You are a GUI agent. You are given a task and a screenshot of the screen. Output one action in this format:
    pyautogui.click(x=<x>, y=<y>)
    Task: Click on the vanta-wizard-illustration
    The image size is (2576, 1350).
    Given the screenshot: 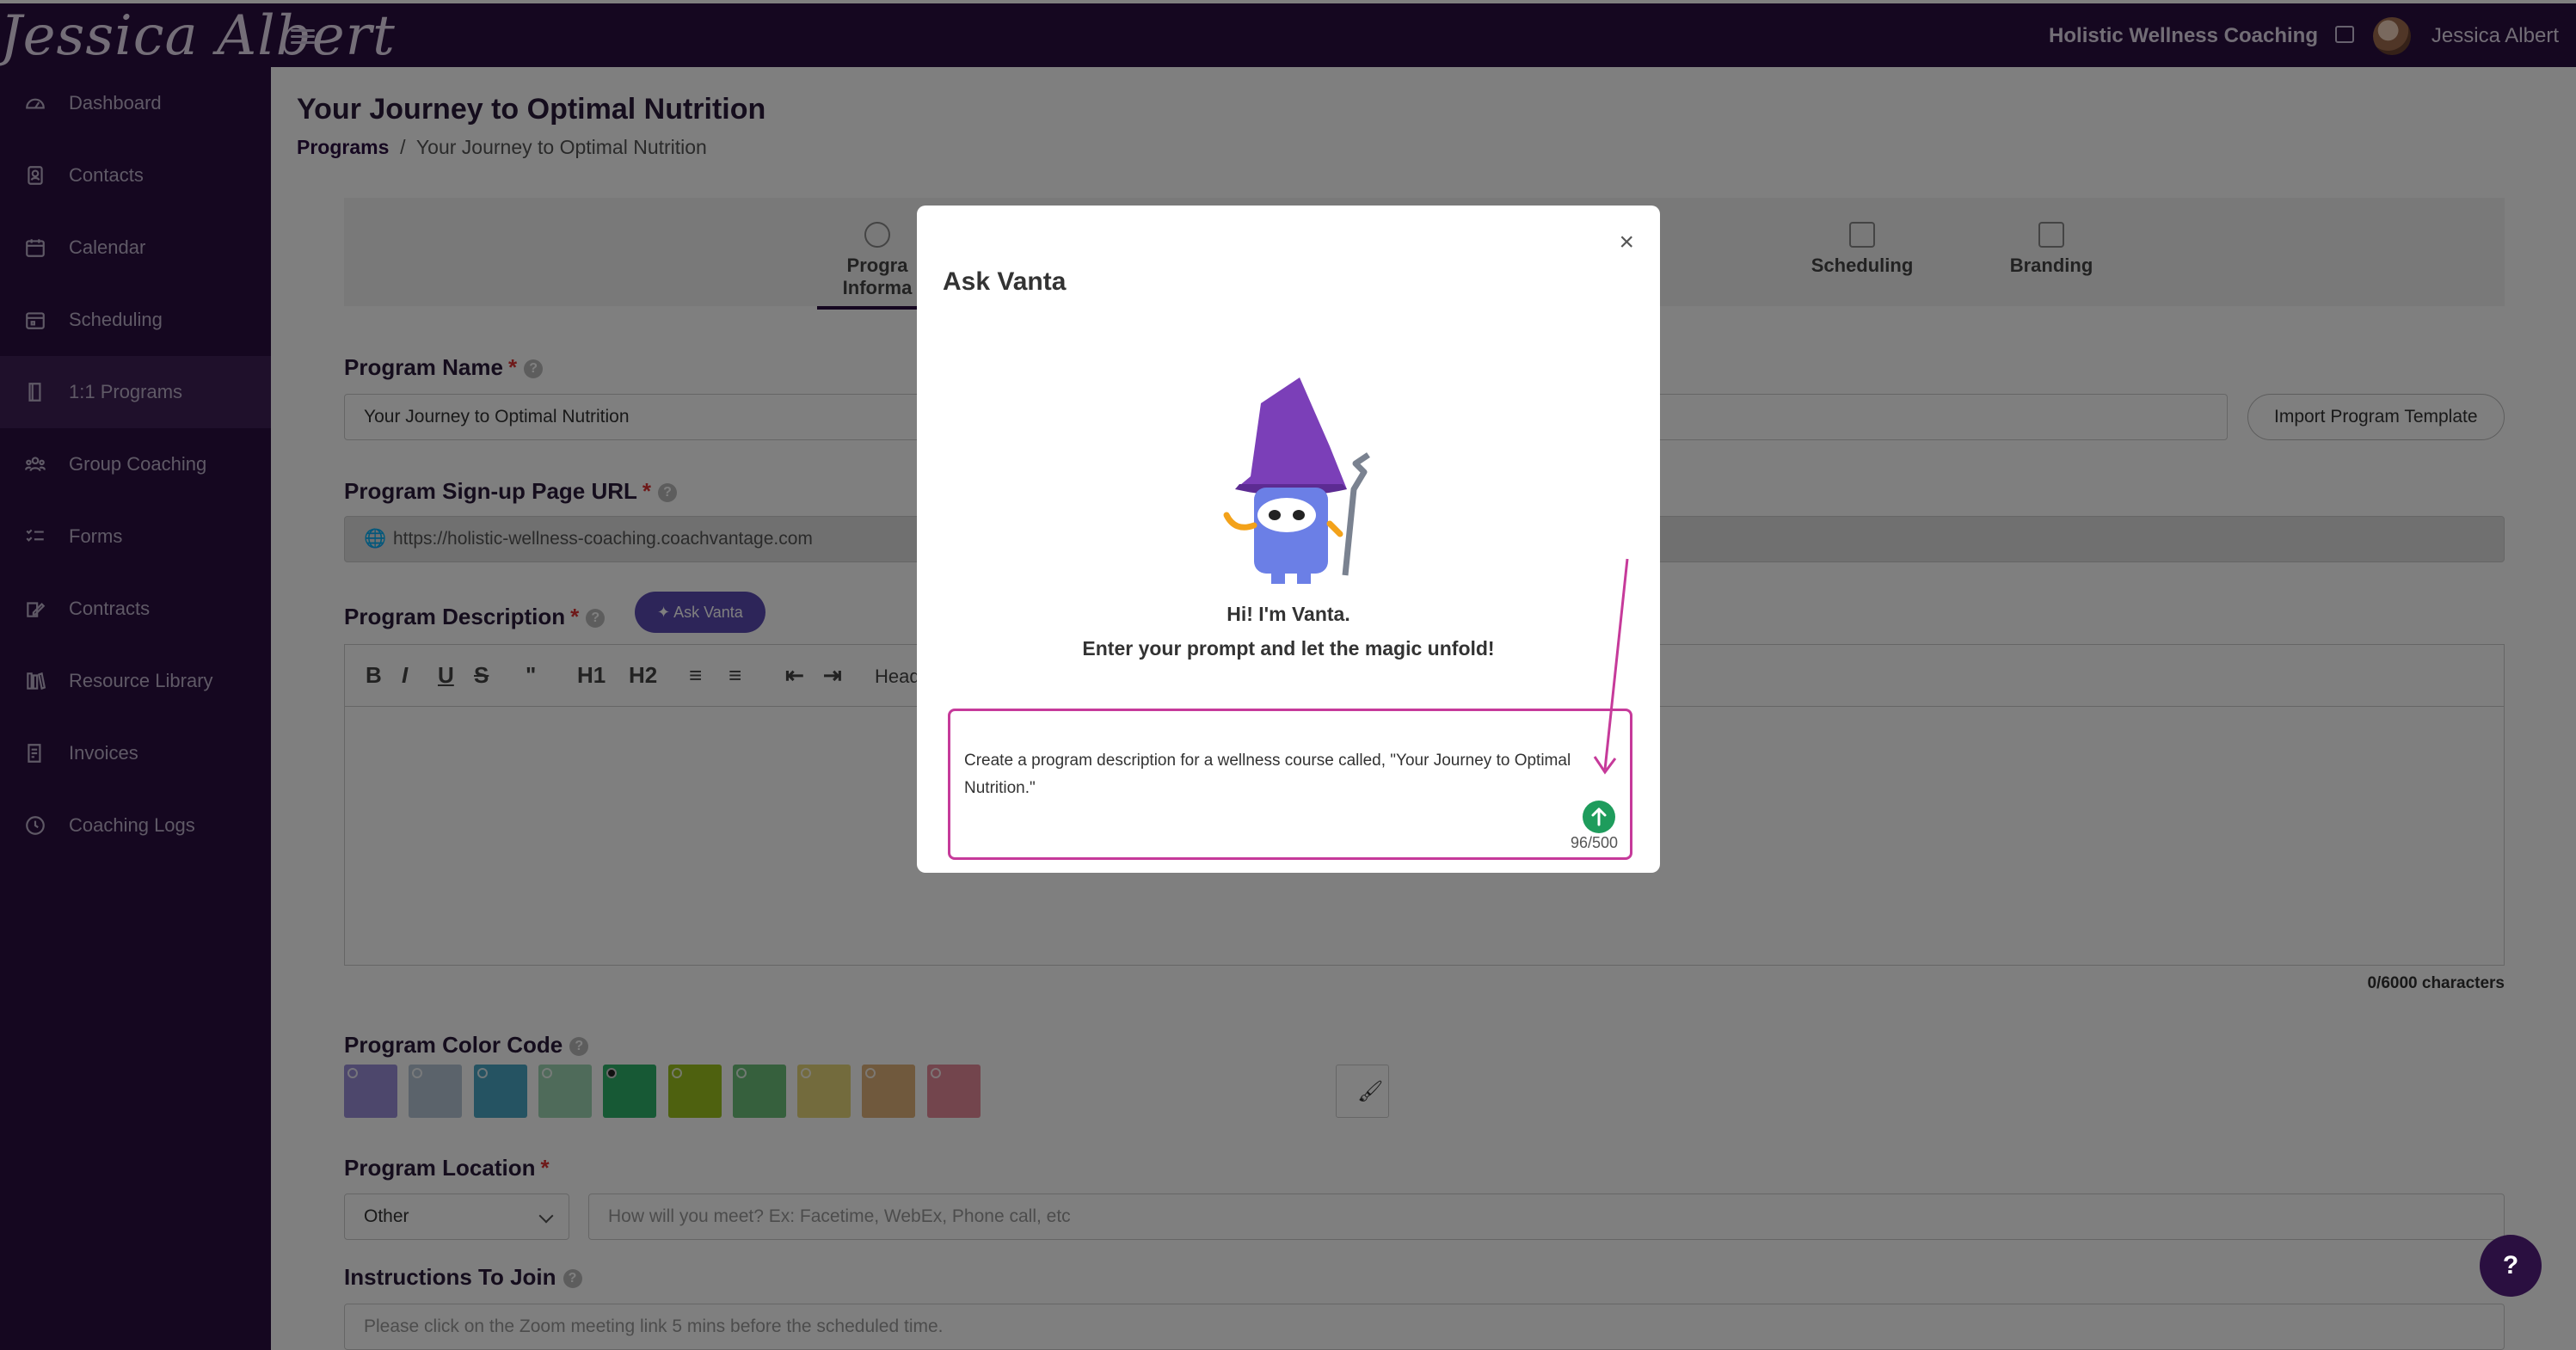 What is the action you would take?
    pyautogui.click(x=1296, y=481)
    